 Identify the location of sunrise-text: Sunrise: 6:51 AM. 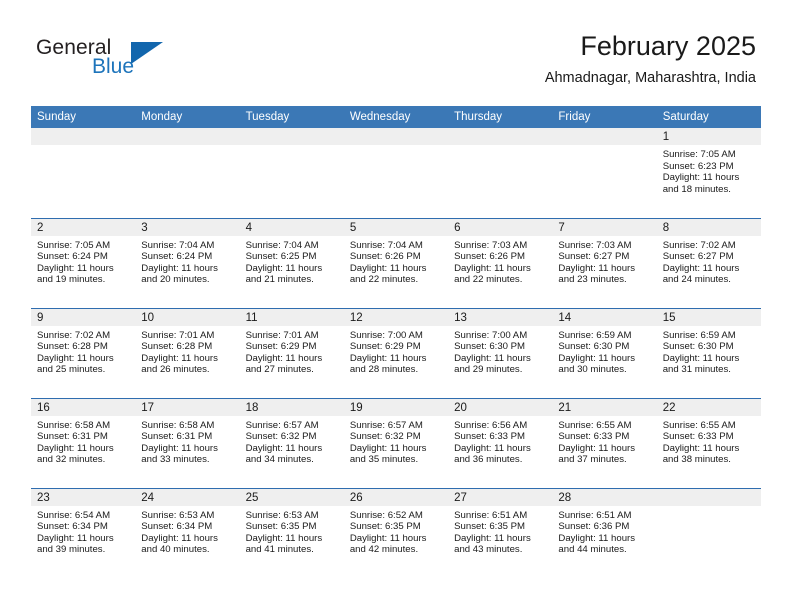
(595, 515).